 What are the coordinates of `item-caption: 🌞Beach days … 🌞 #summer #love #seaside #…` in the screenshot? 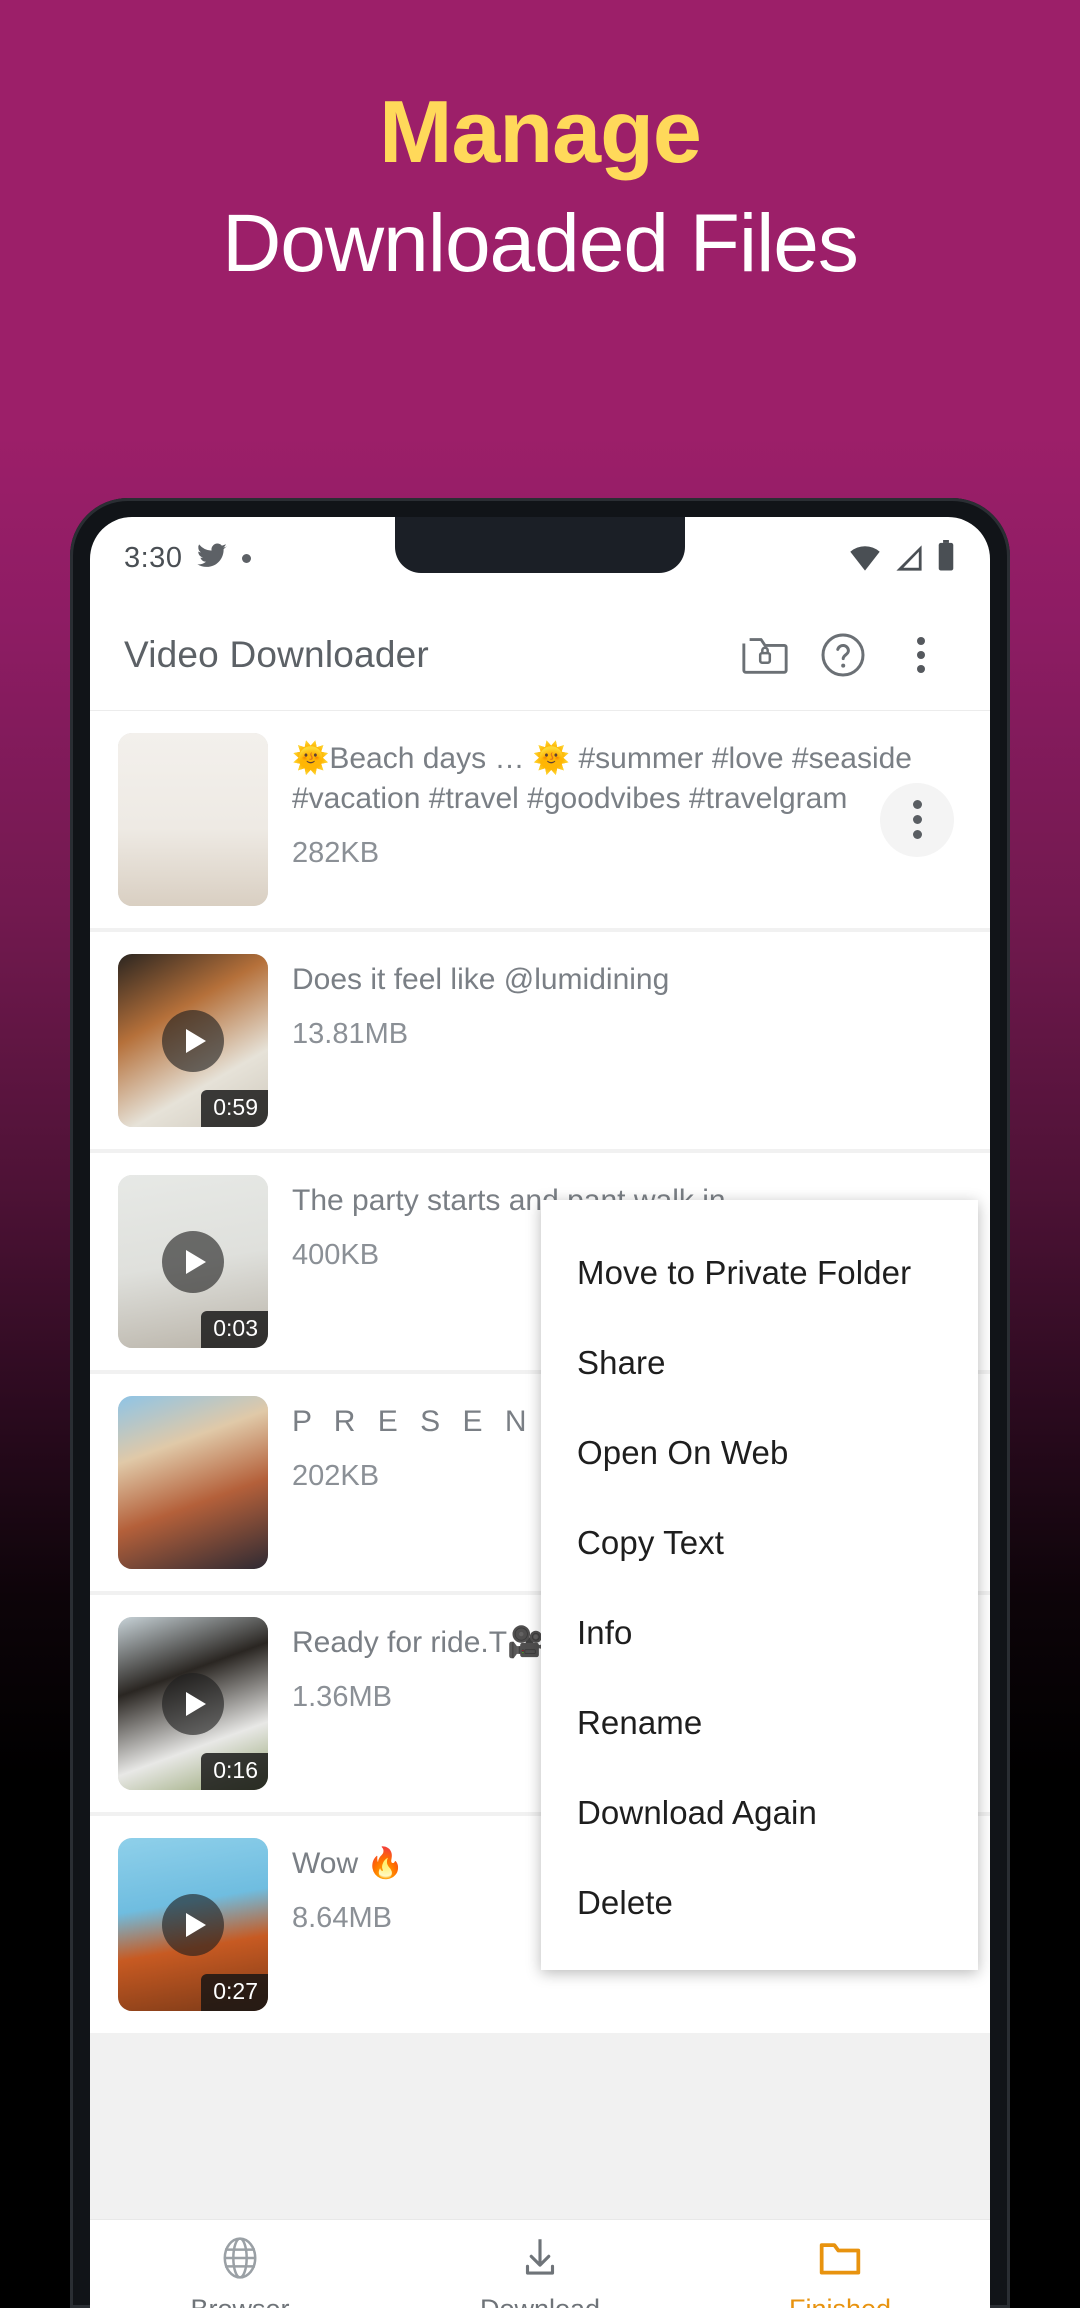 It's located at (629, 779).